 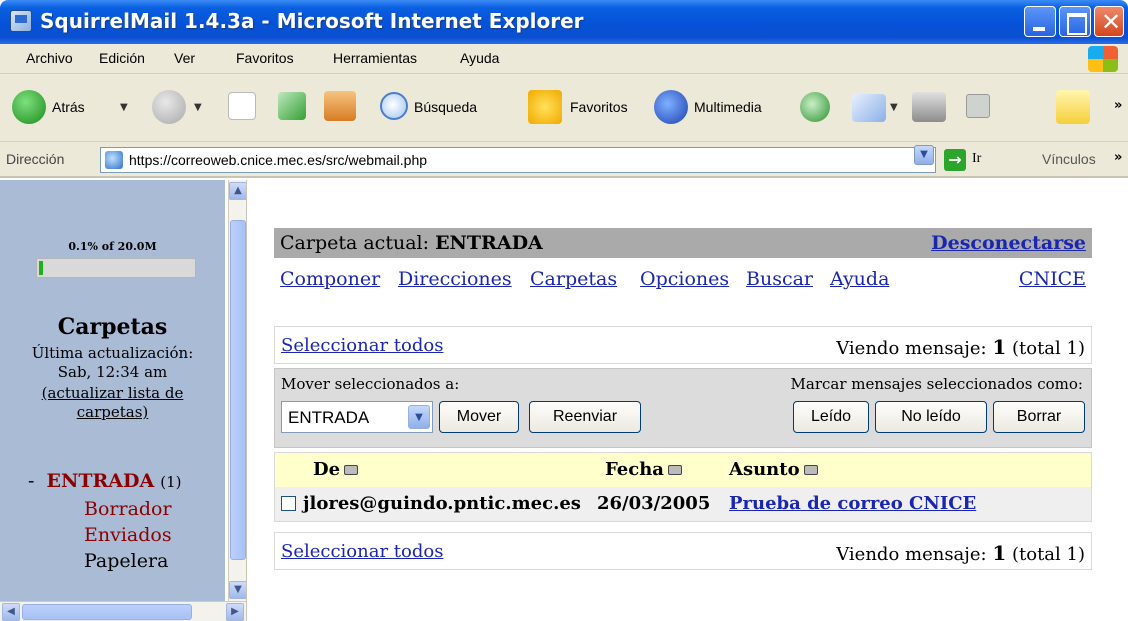 I want to click on toolbar-chevron-icon: », so click(x=1118, y=105).